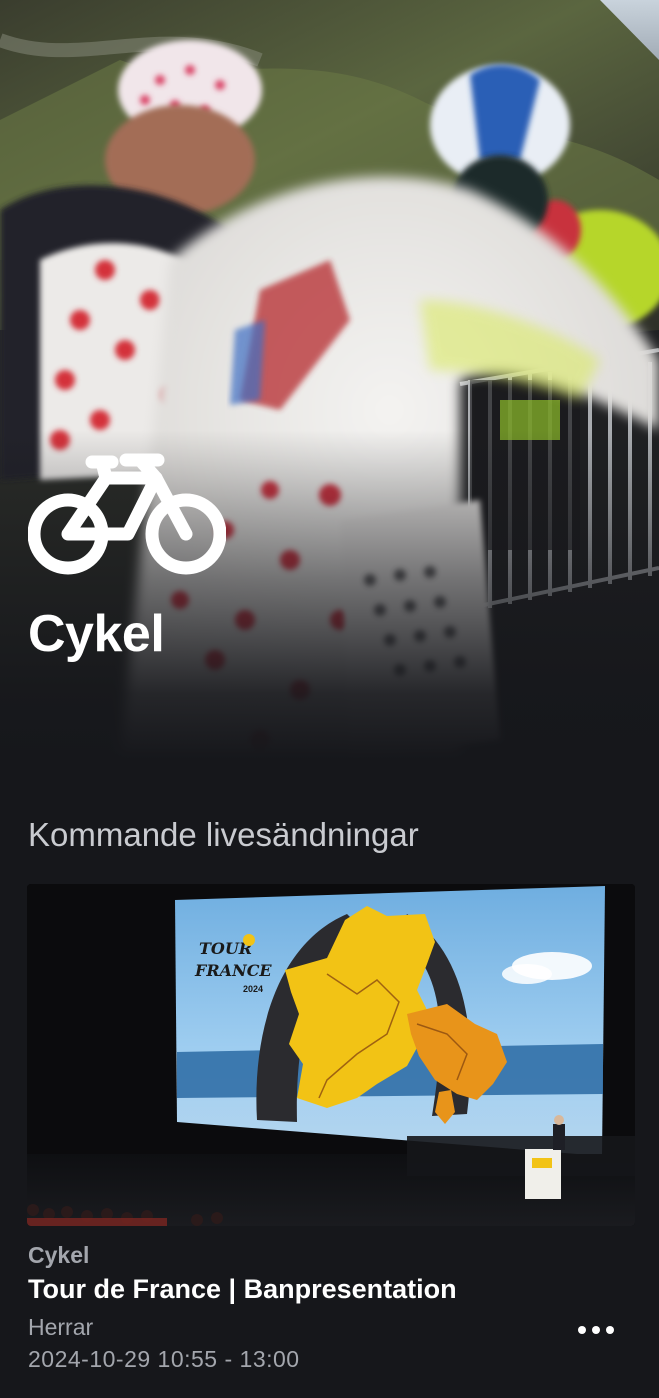  Describe the element at coordinates (223, 834) in the screenshot. I see `section-title-upcoming-live: Kommande livesändningar` at that location.